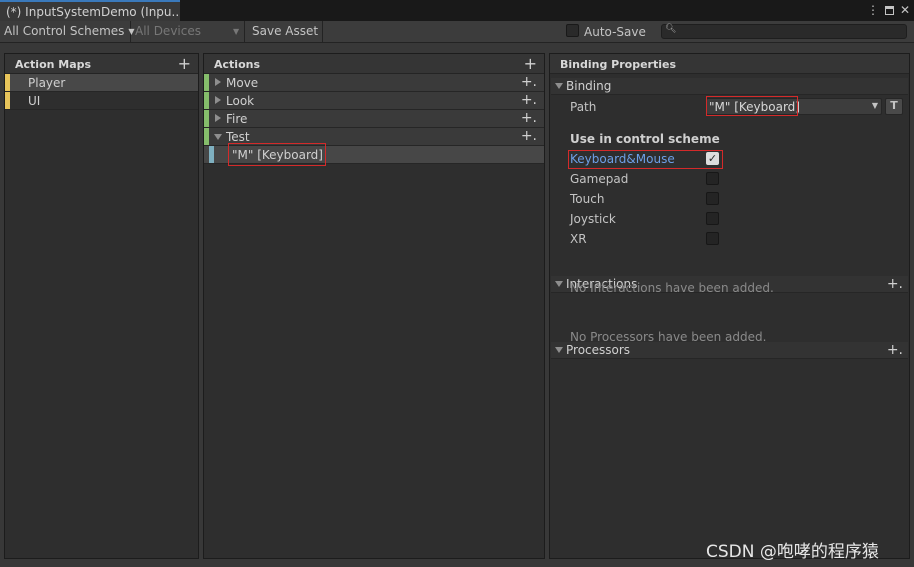 The width and height of the screenshot is (914, 567). Describe the element at coordinates (218, 137) in the screenshot. I see `collapse-arrow-icon` at that location.